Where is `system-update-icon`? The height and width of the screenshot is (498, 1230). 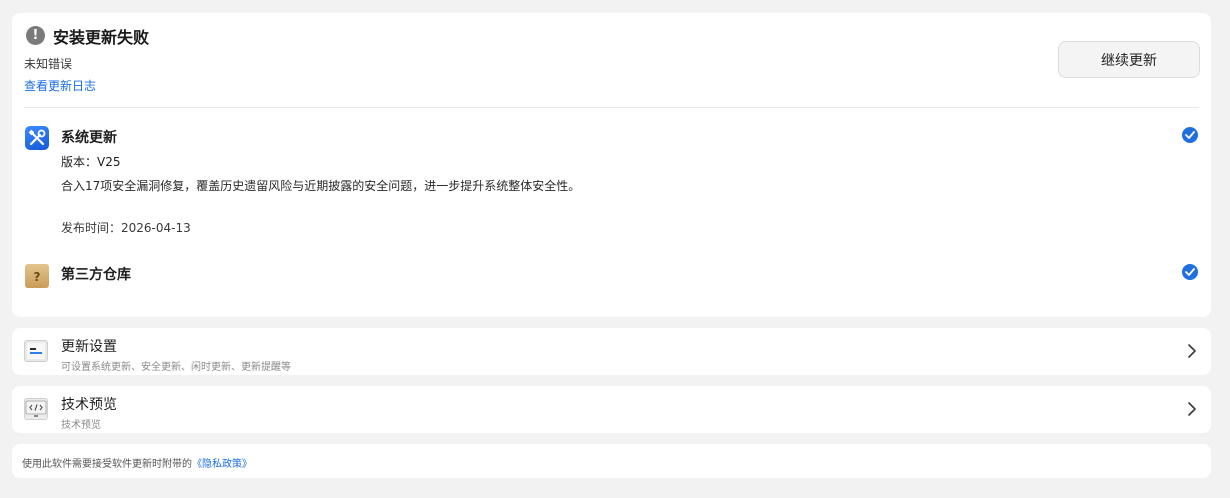 system-update-icon is located at coordinates (37, 138).